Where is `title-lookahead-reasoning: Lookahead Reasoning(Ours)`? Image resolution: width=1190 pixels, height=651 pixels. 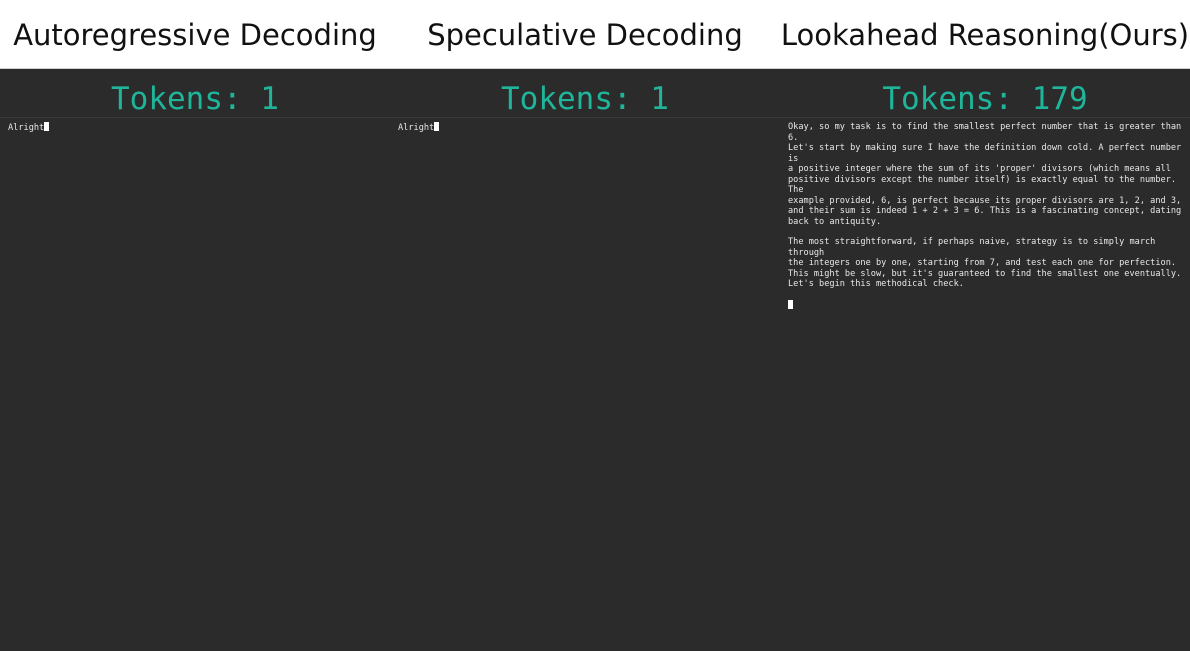 title-lookahead-reasoning: Lookahead Reasoning(Ours) is located at coordinates (985, 35).